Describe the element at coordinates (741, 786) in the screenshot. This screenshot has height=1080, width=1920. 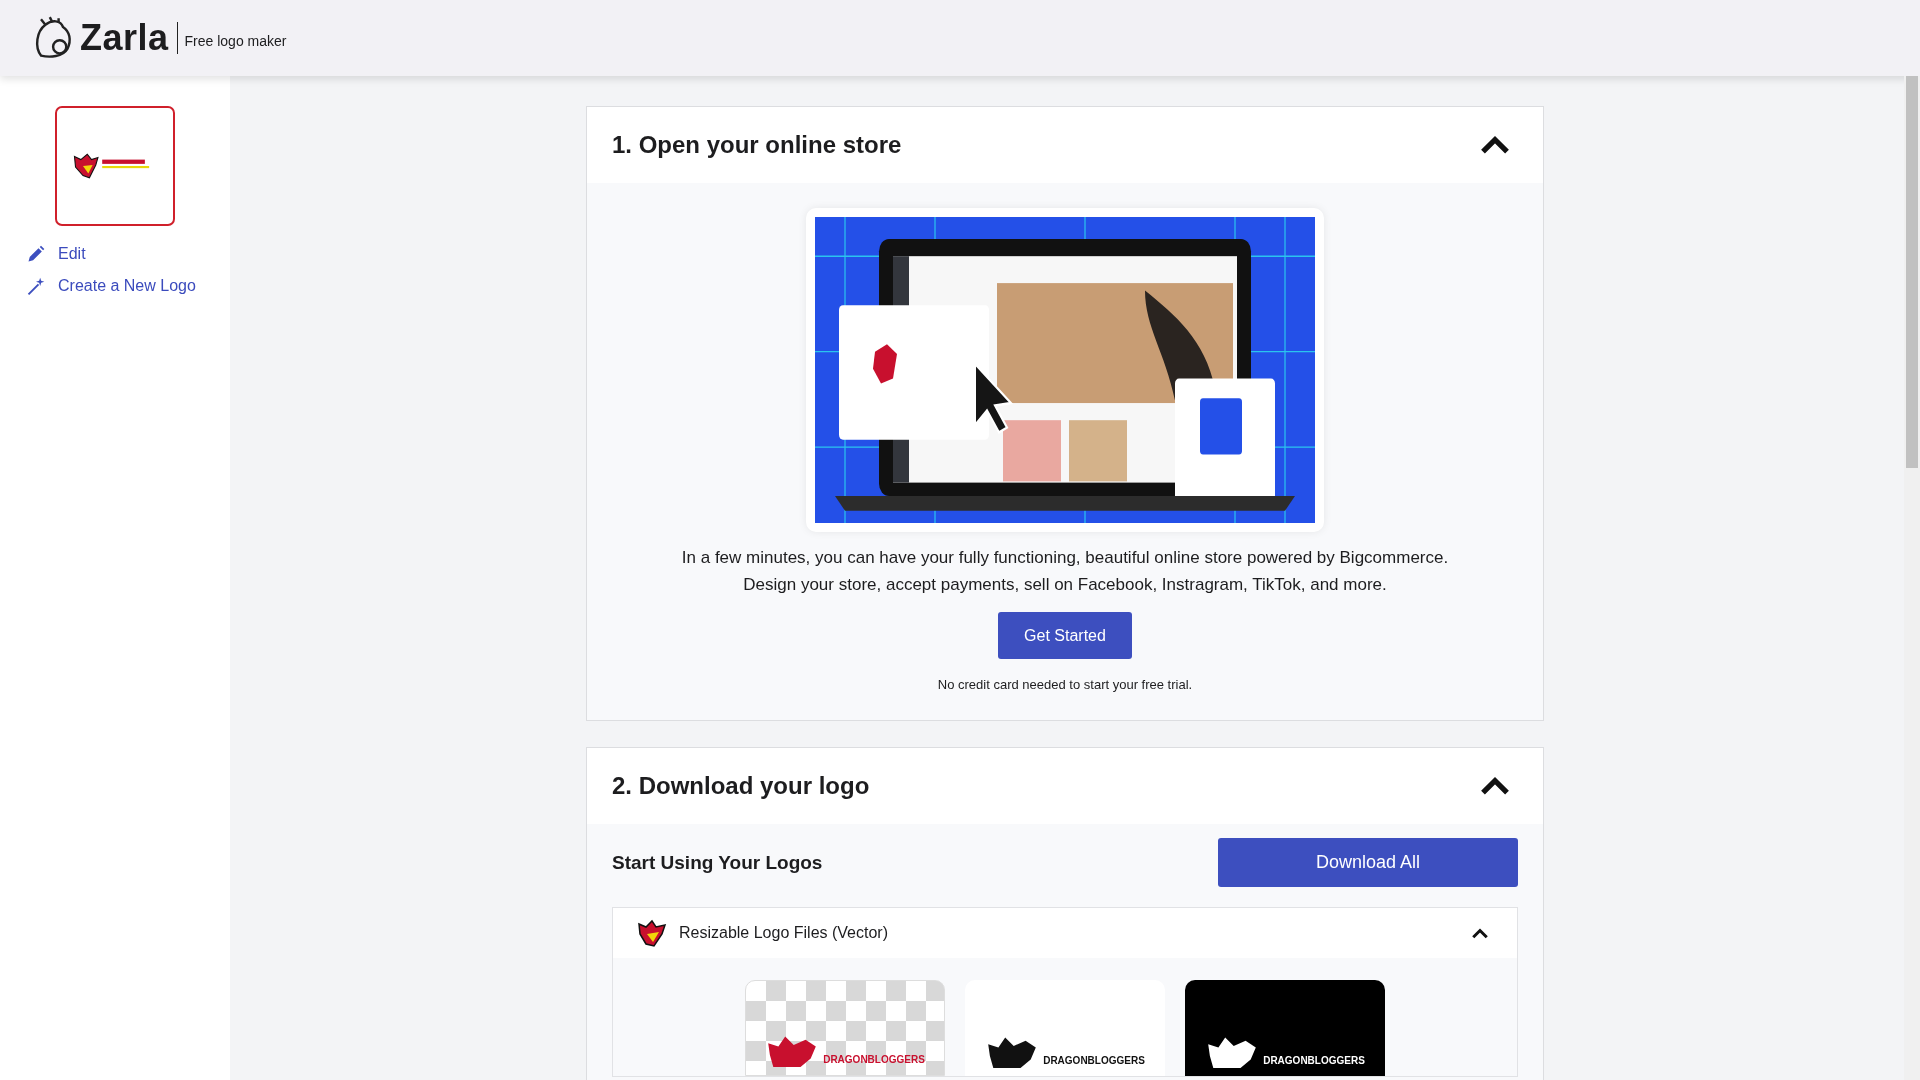
I see `section-title: 2. Download your logo` at that location.